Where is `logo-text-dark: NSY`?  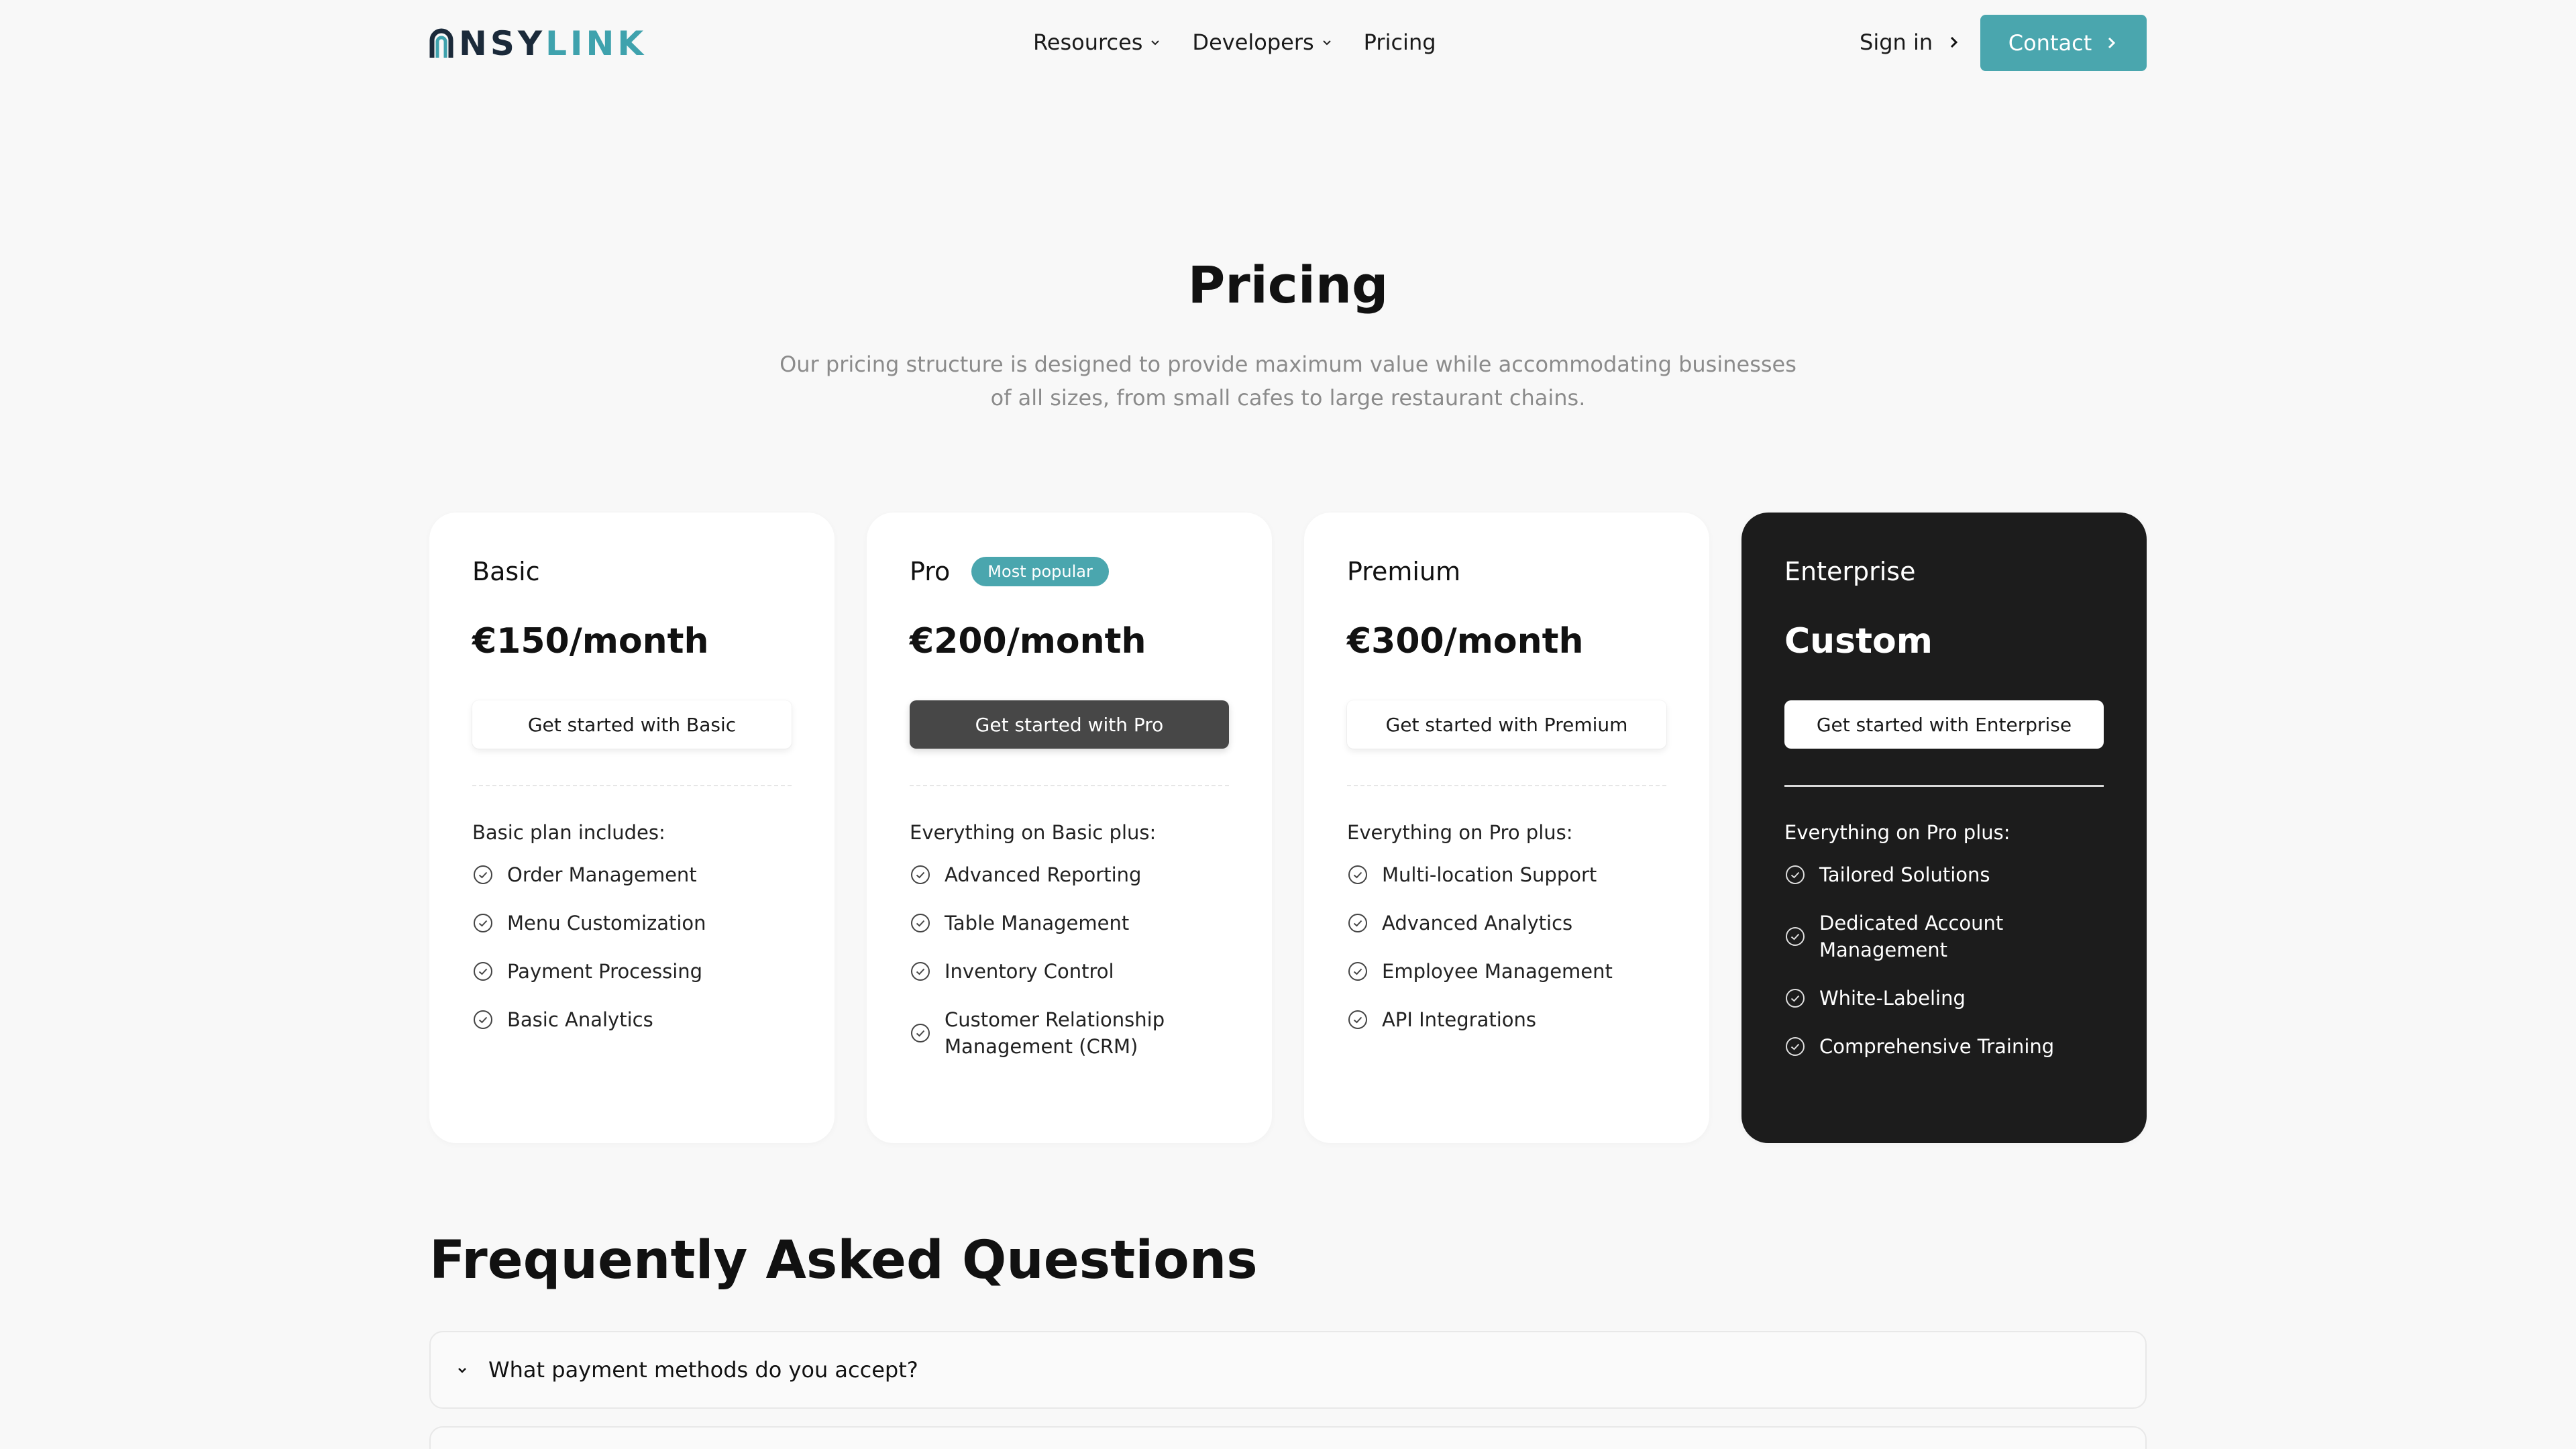
logo-text-dark: NSY is located at coordinates (502, 43).